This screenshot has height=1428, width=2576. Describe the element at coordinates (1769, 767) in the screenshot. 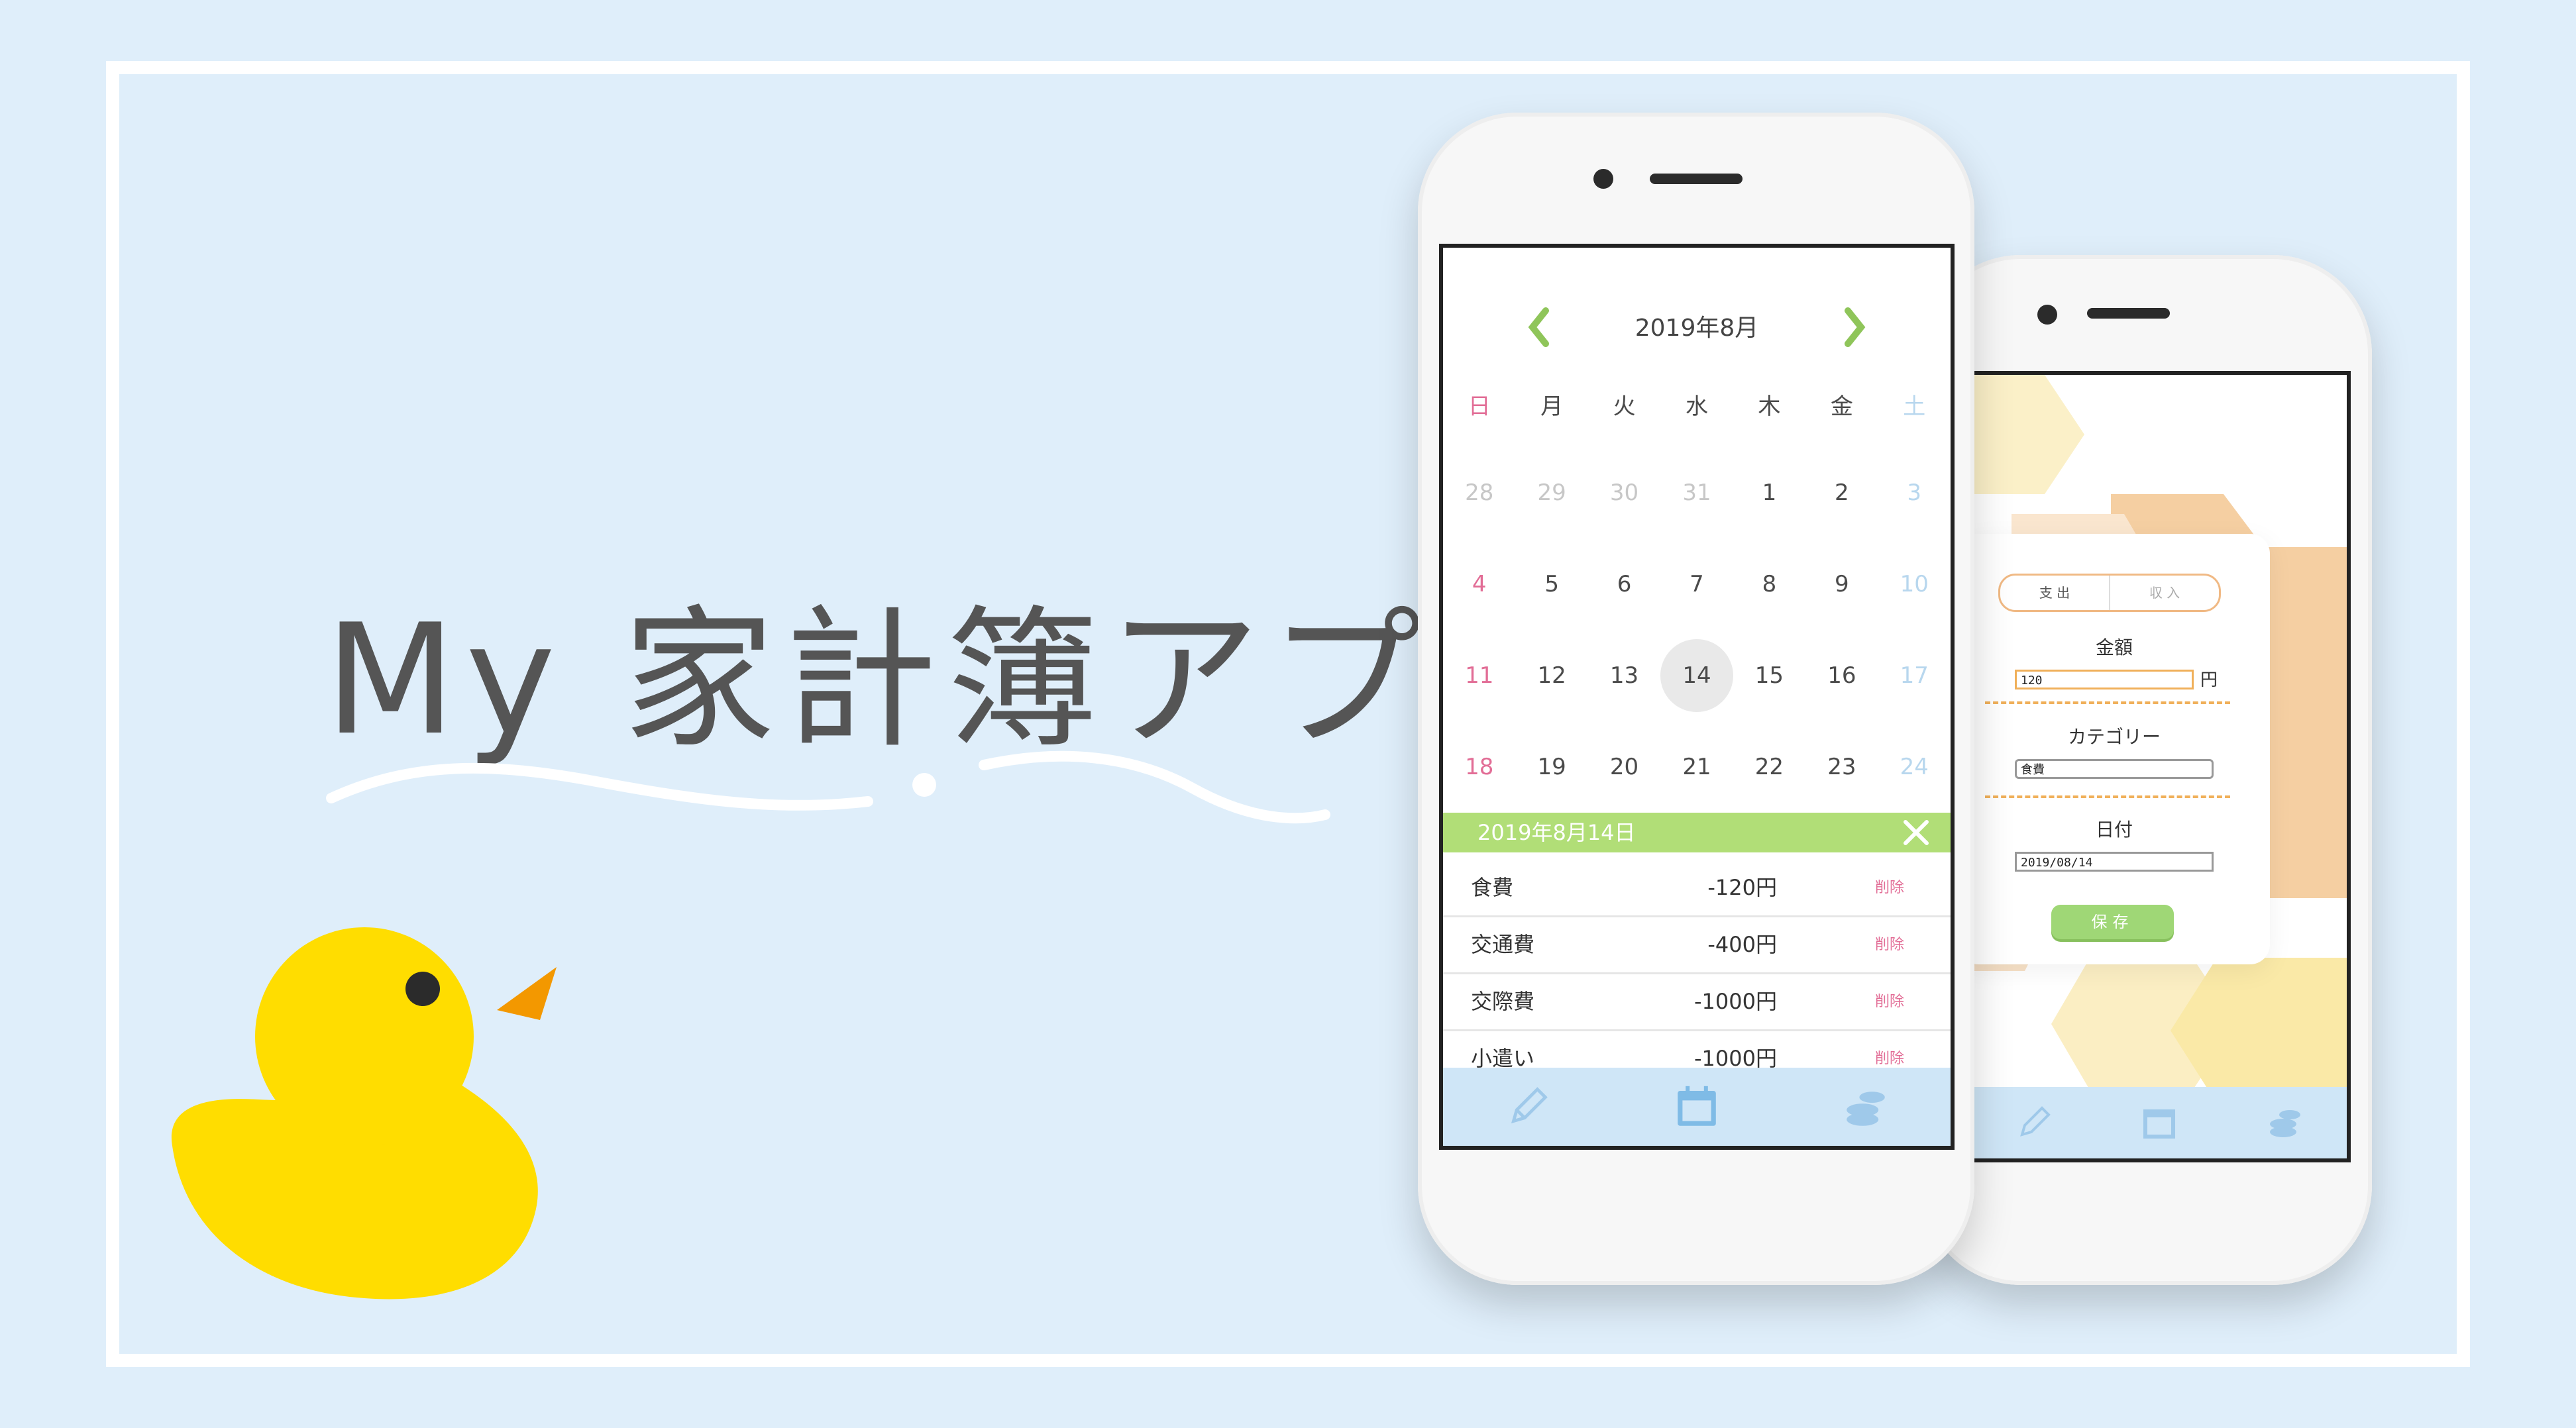

I see `calendar-day: 22` at that location.